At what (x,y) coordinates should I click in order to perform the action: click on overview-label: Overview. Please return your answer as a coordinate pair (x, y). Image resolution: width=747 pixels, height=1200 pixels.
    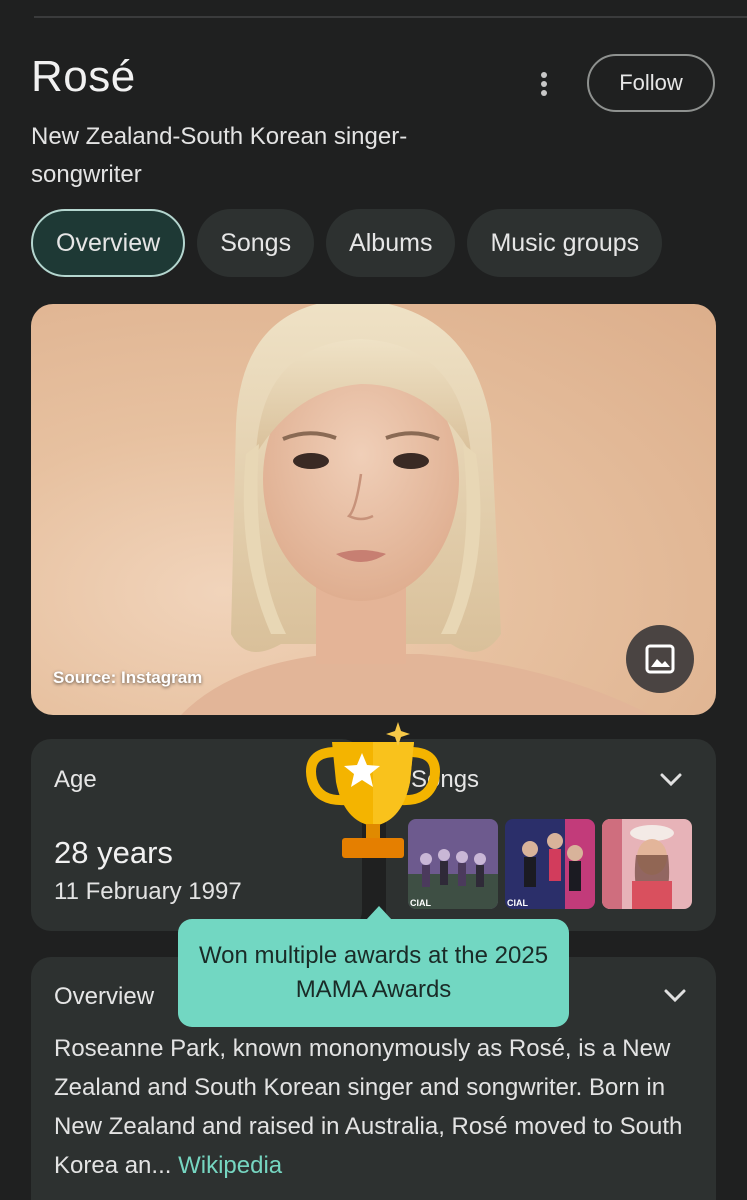
    Looking at the image, I should click on (104, 996).